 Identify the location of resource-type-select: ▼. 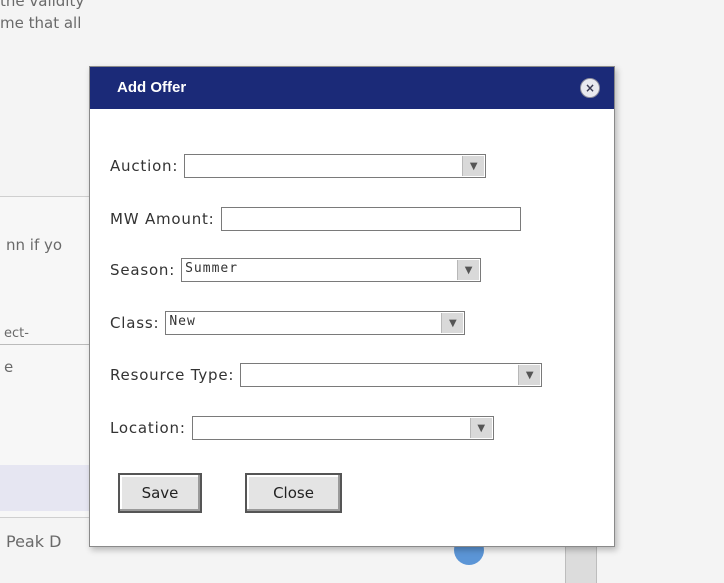
(391, 375).